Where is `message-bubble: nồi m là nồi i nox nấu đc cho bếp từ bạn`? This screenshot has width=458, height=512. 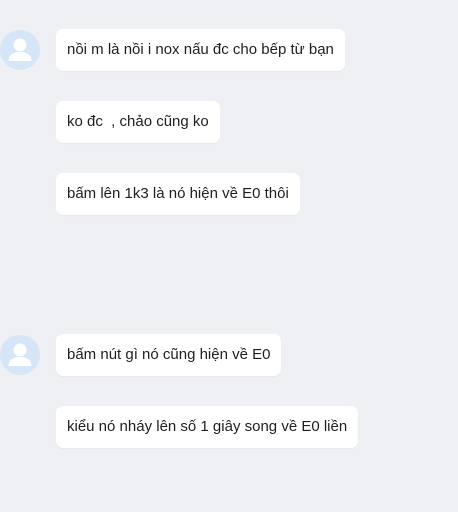
message-bubble: nồi m là nồi i nox nấu đc cho bếp từ bạn is located at coordinates (200, 50).